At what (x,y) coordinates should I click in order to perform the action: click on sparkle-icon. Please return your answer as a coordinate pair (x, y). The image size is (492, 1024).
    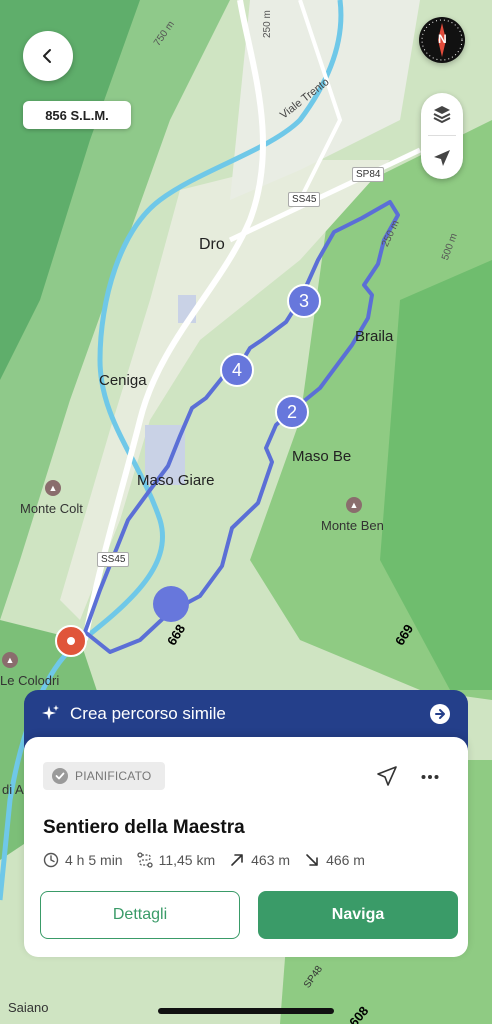
    Looking at the image, I should click on (50, 712).